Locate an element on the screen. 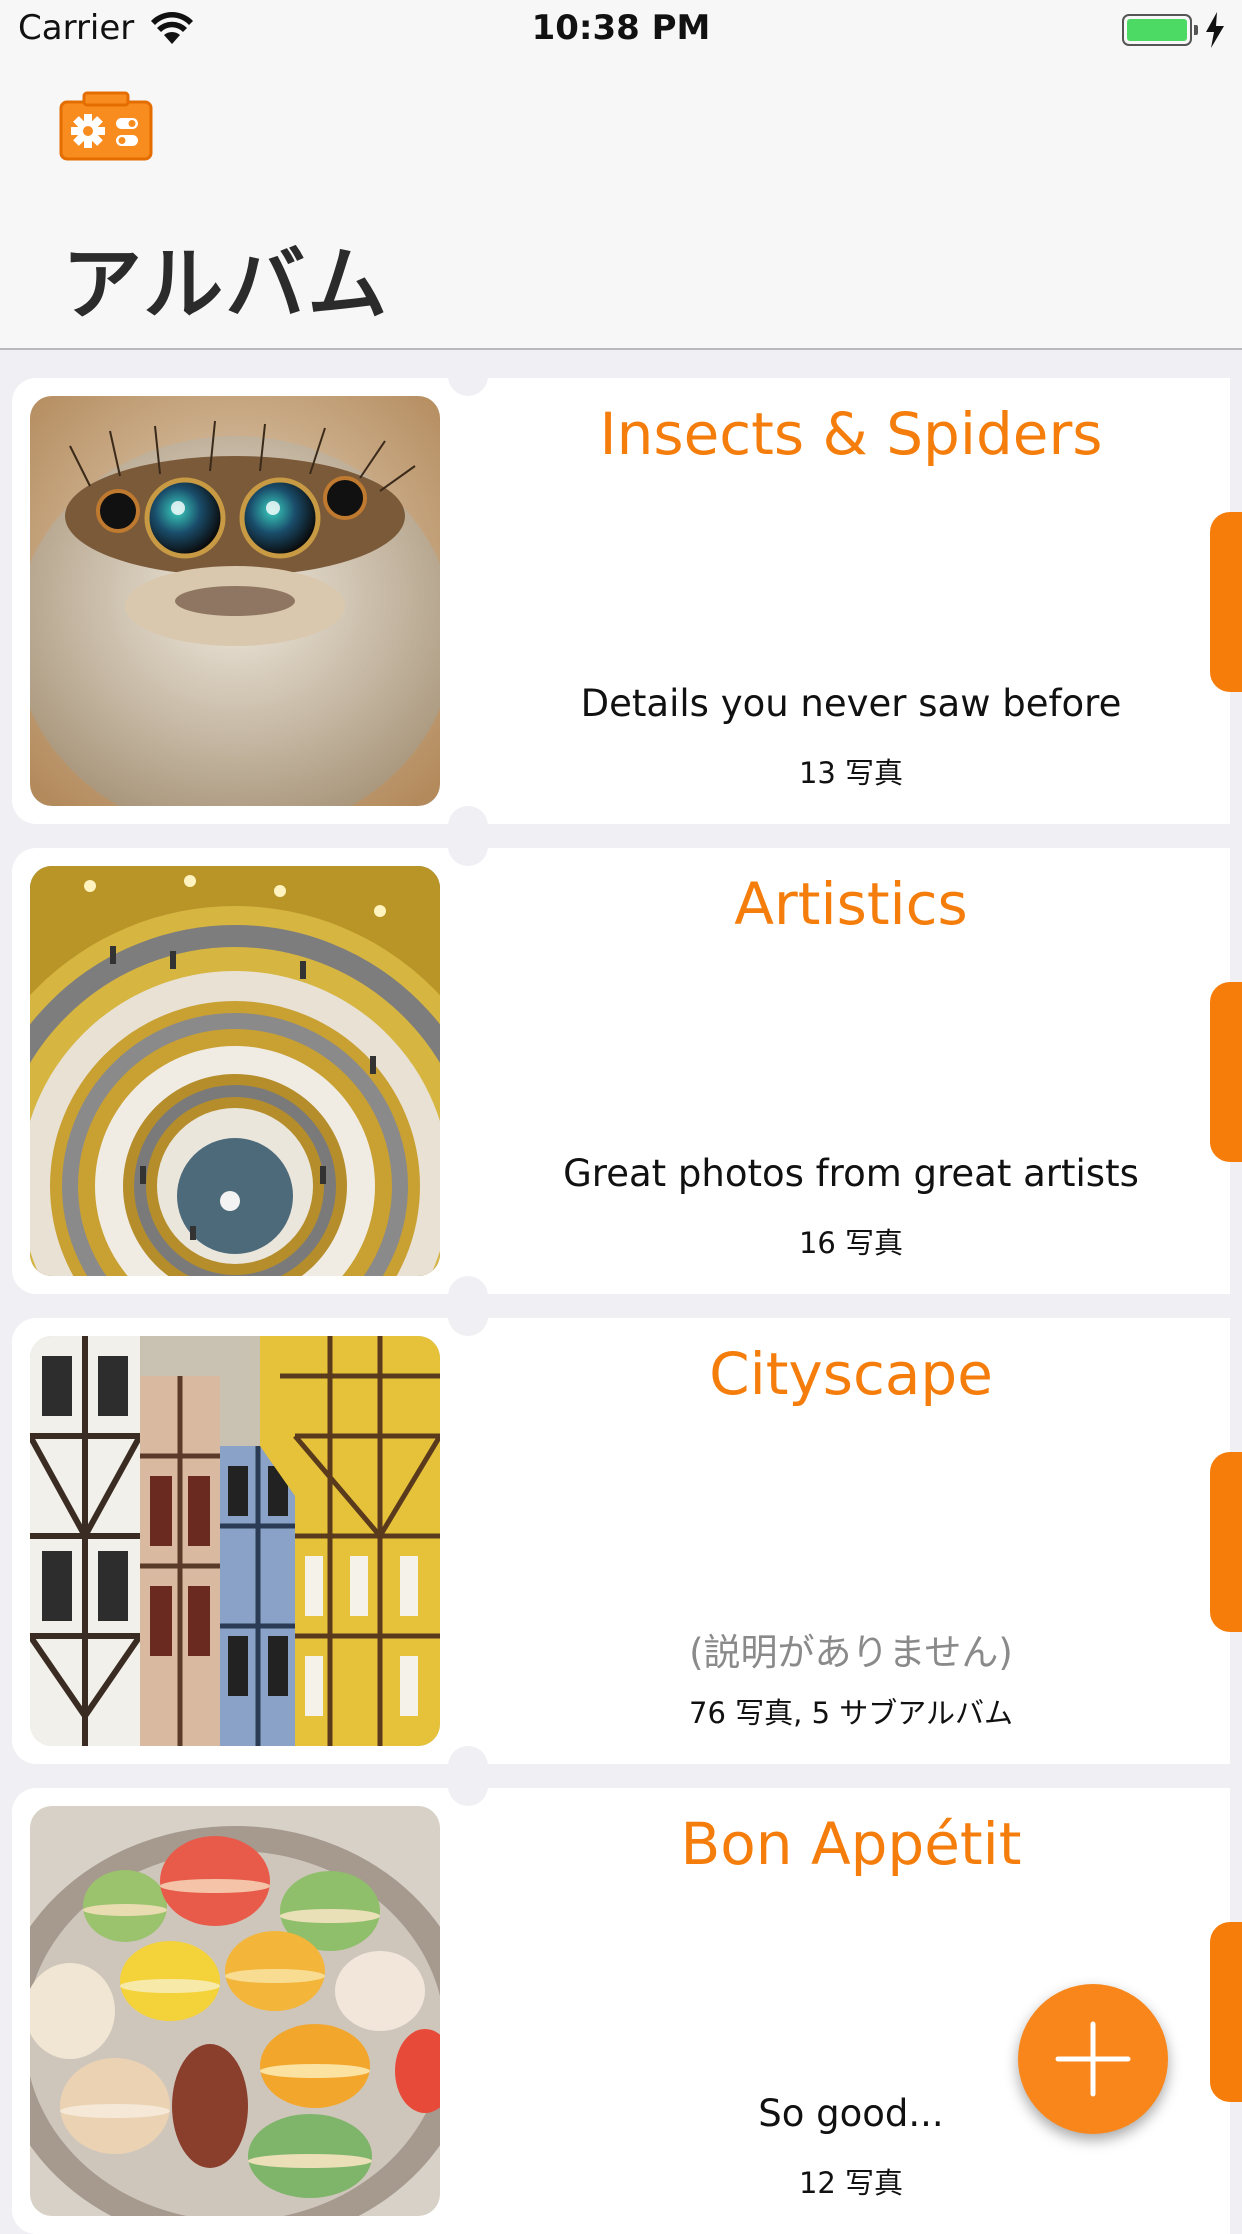 Image resolution: width=1242 pixels, height=2234 pixels. album-description: Details you never saw before is located at coordinates (851, 703).